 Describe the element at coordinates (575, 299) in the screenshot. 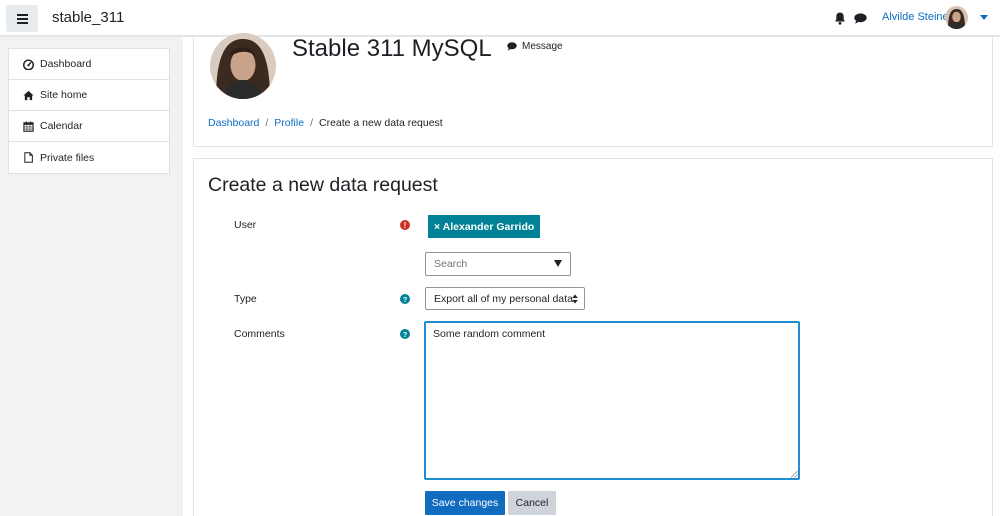

I see `select-arrows-icon` at that location.